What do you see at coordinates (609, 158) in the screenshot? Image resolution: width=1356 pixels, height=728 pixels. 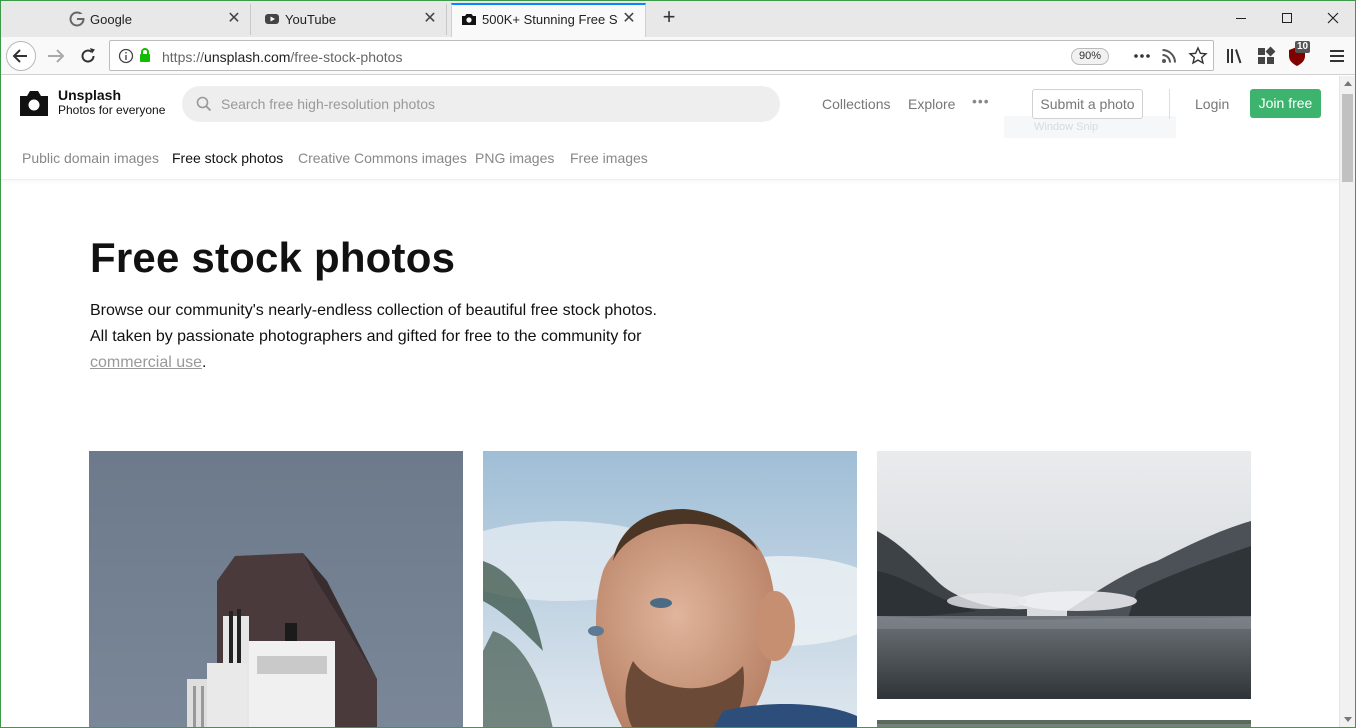 I see `subnav-free-images: Free images` at bounding box center [609, 158].